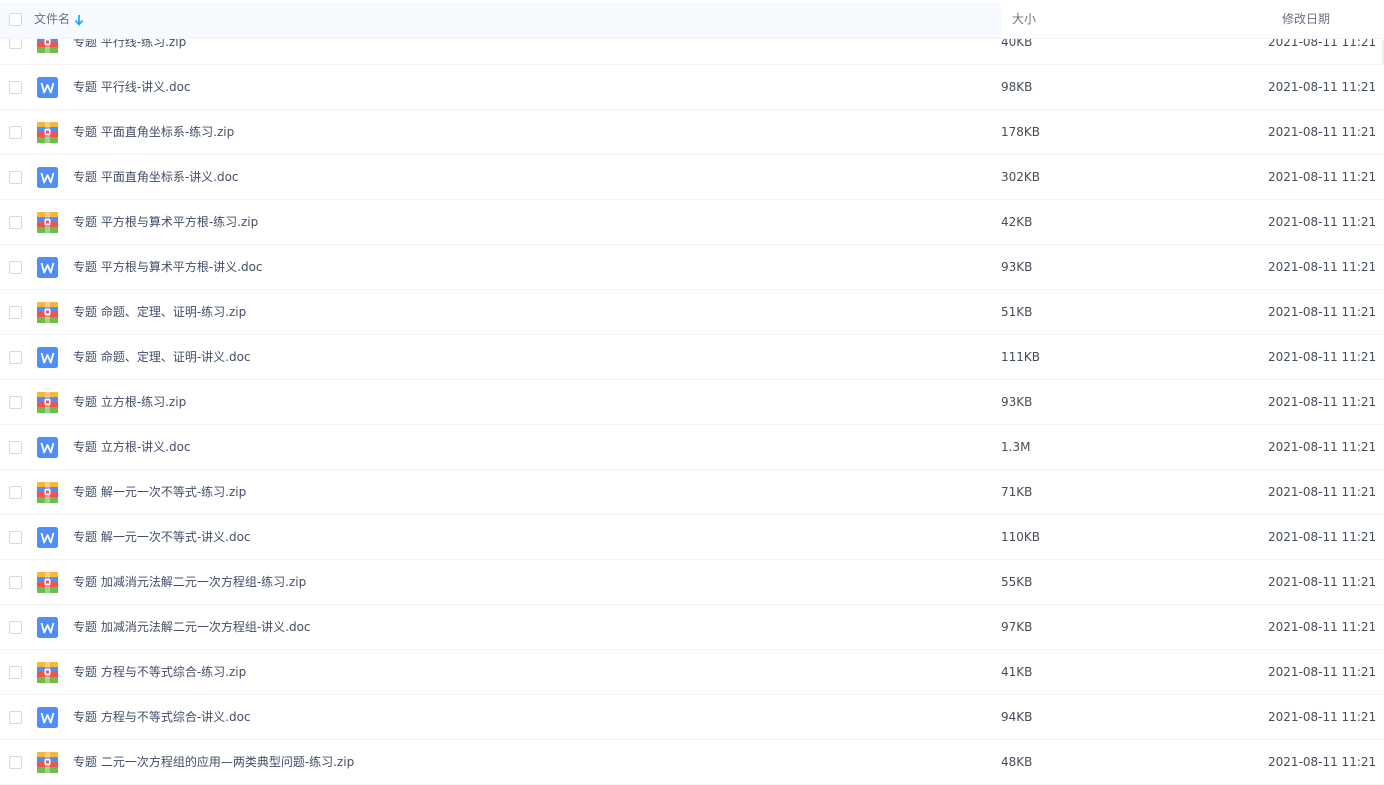 The image size is (1384, 785). I want to click on file-size: 302KB, so click(1021, 177).